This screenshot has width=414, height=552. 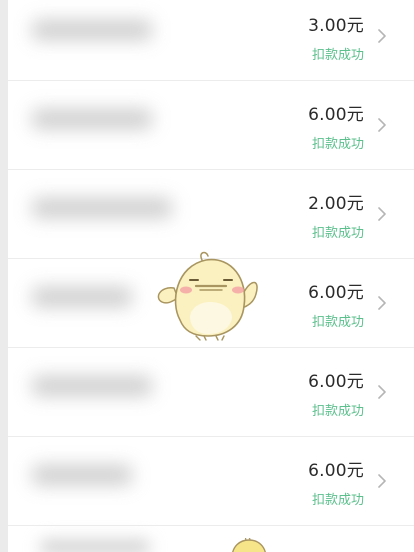 I want to click on transaction-amount: 3.00元, so click(x=336, y=26).